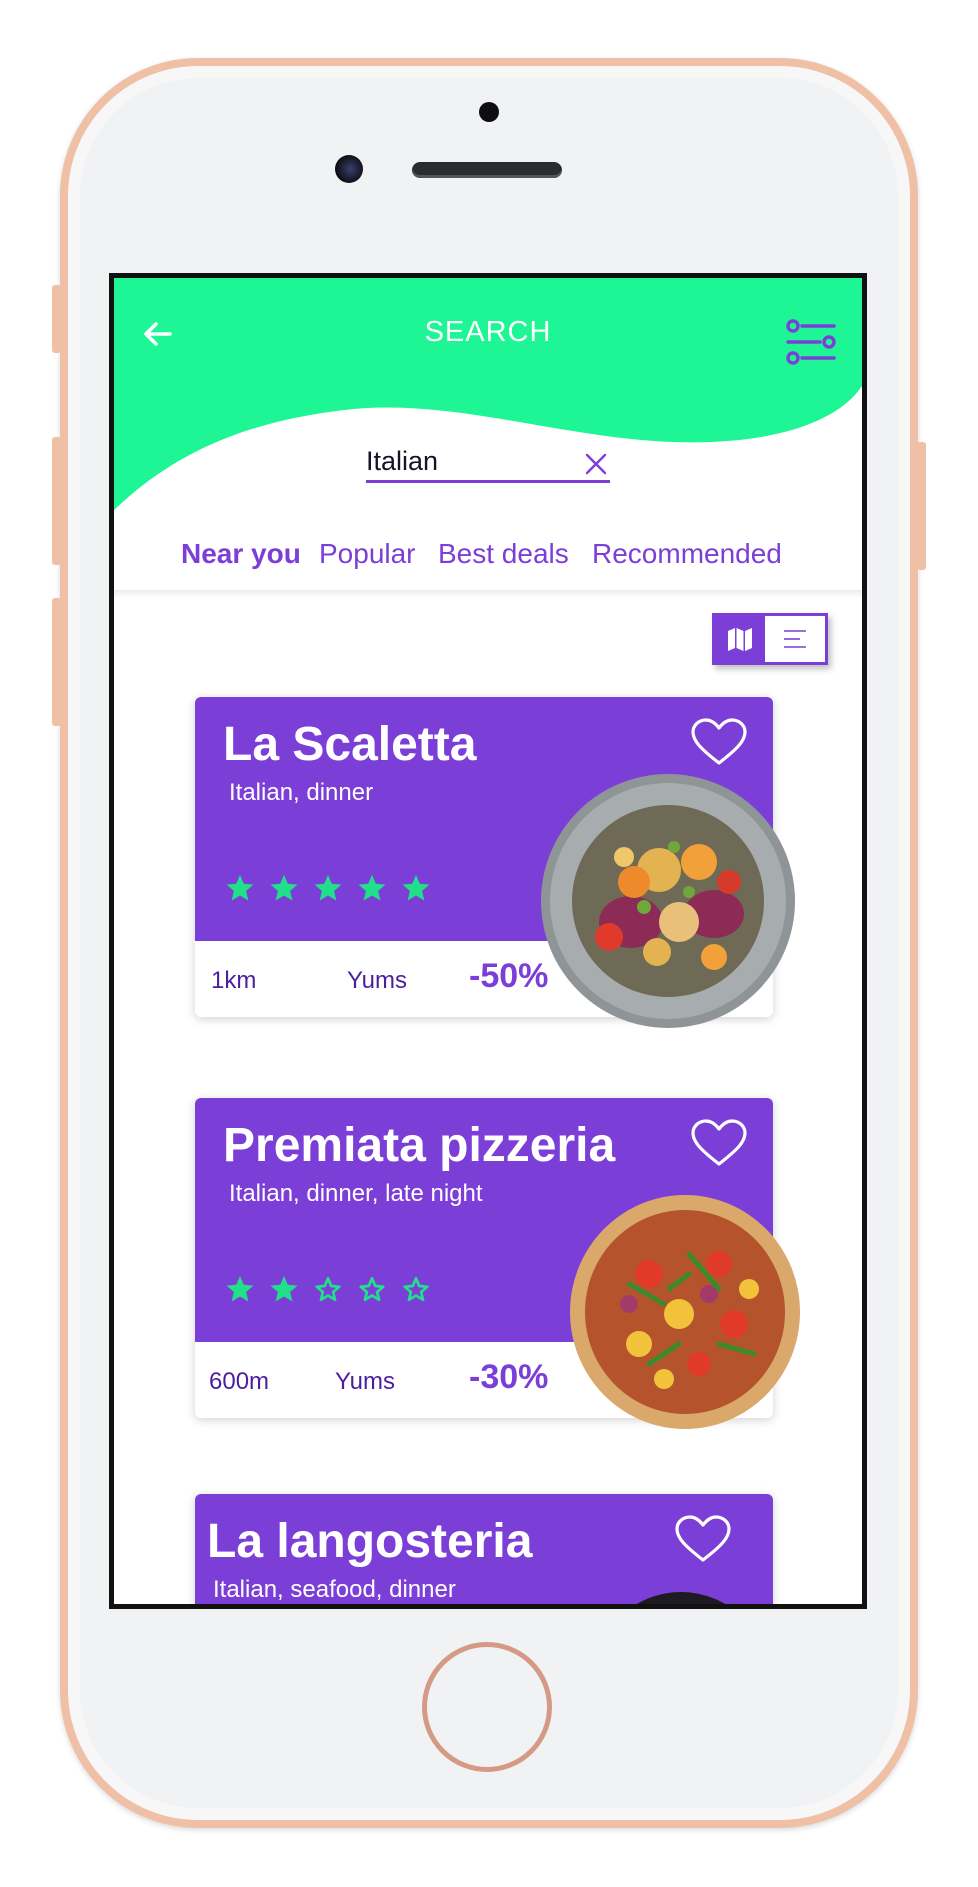  I want to click on tabs-divider, so click(488, 594).